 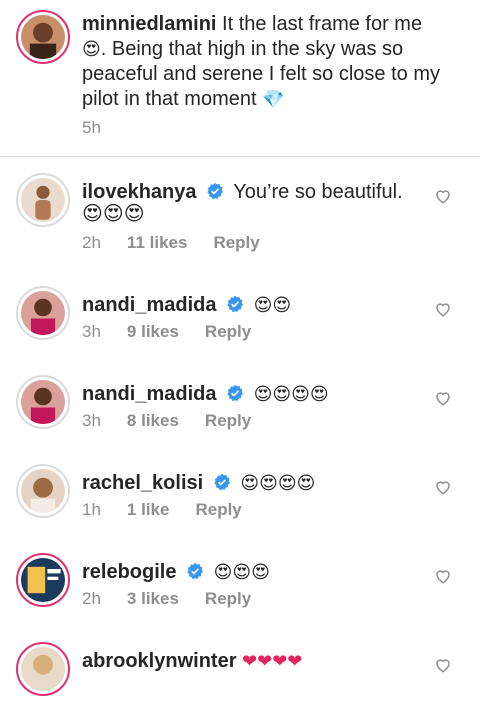 I want to click on comment-line: rachel_kolisi 😍😍😍😍, so click(x=198, y=483).